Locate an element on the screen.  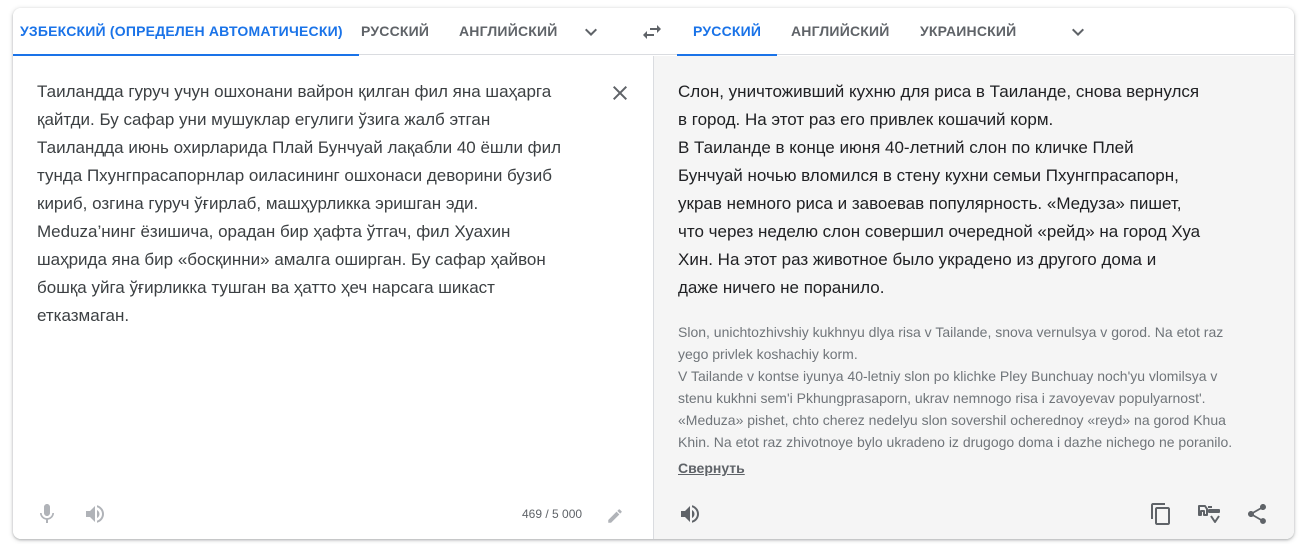
clear-source-button is located at coordinates (620, 93).